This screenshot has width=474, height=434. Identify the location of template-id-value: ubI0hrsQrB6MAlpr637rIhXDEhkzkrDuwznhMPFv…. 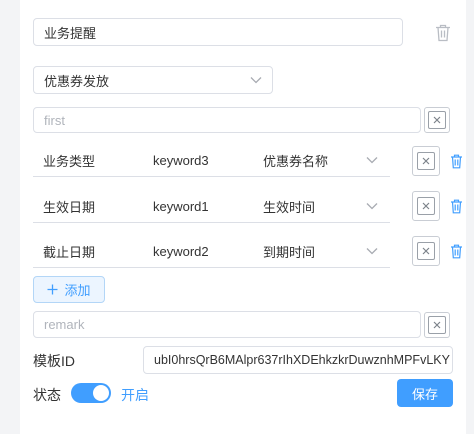
(302, 360).